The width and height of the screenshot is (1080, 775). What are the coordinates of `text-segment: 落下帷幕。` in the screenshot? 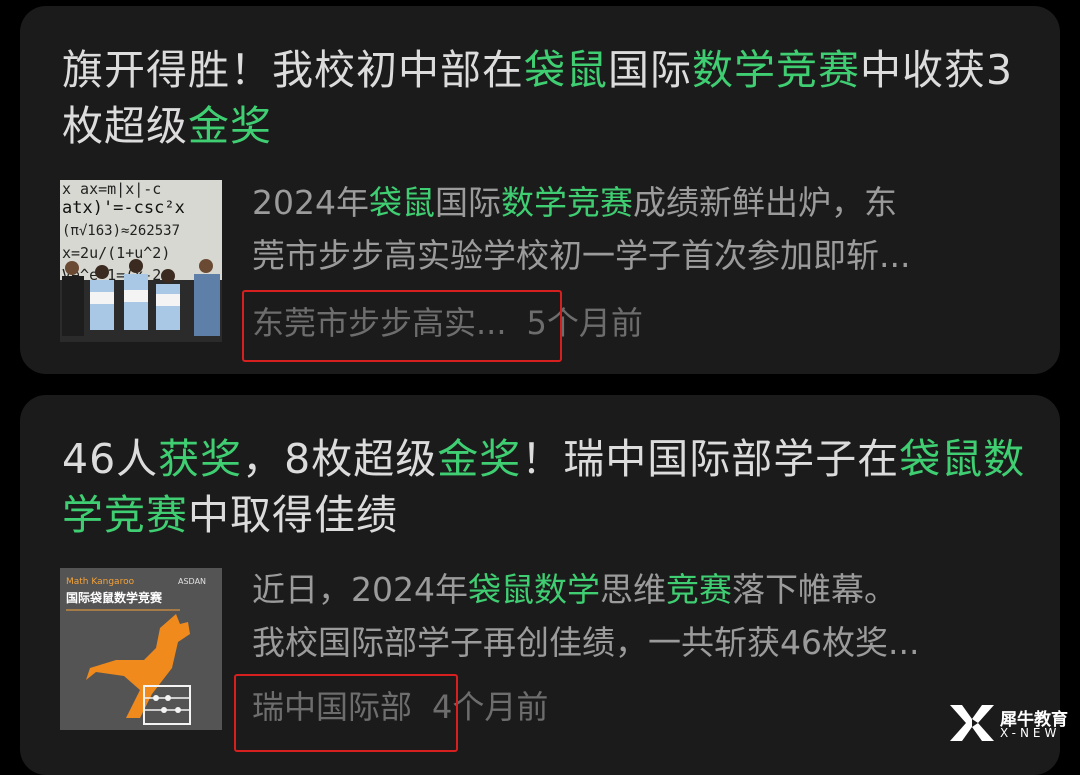 It's located at (814, 589).